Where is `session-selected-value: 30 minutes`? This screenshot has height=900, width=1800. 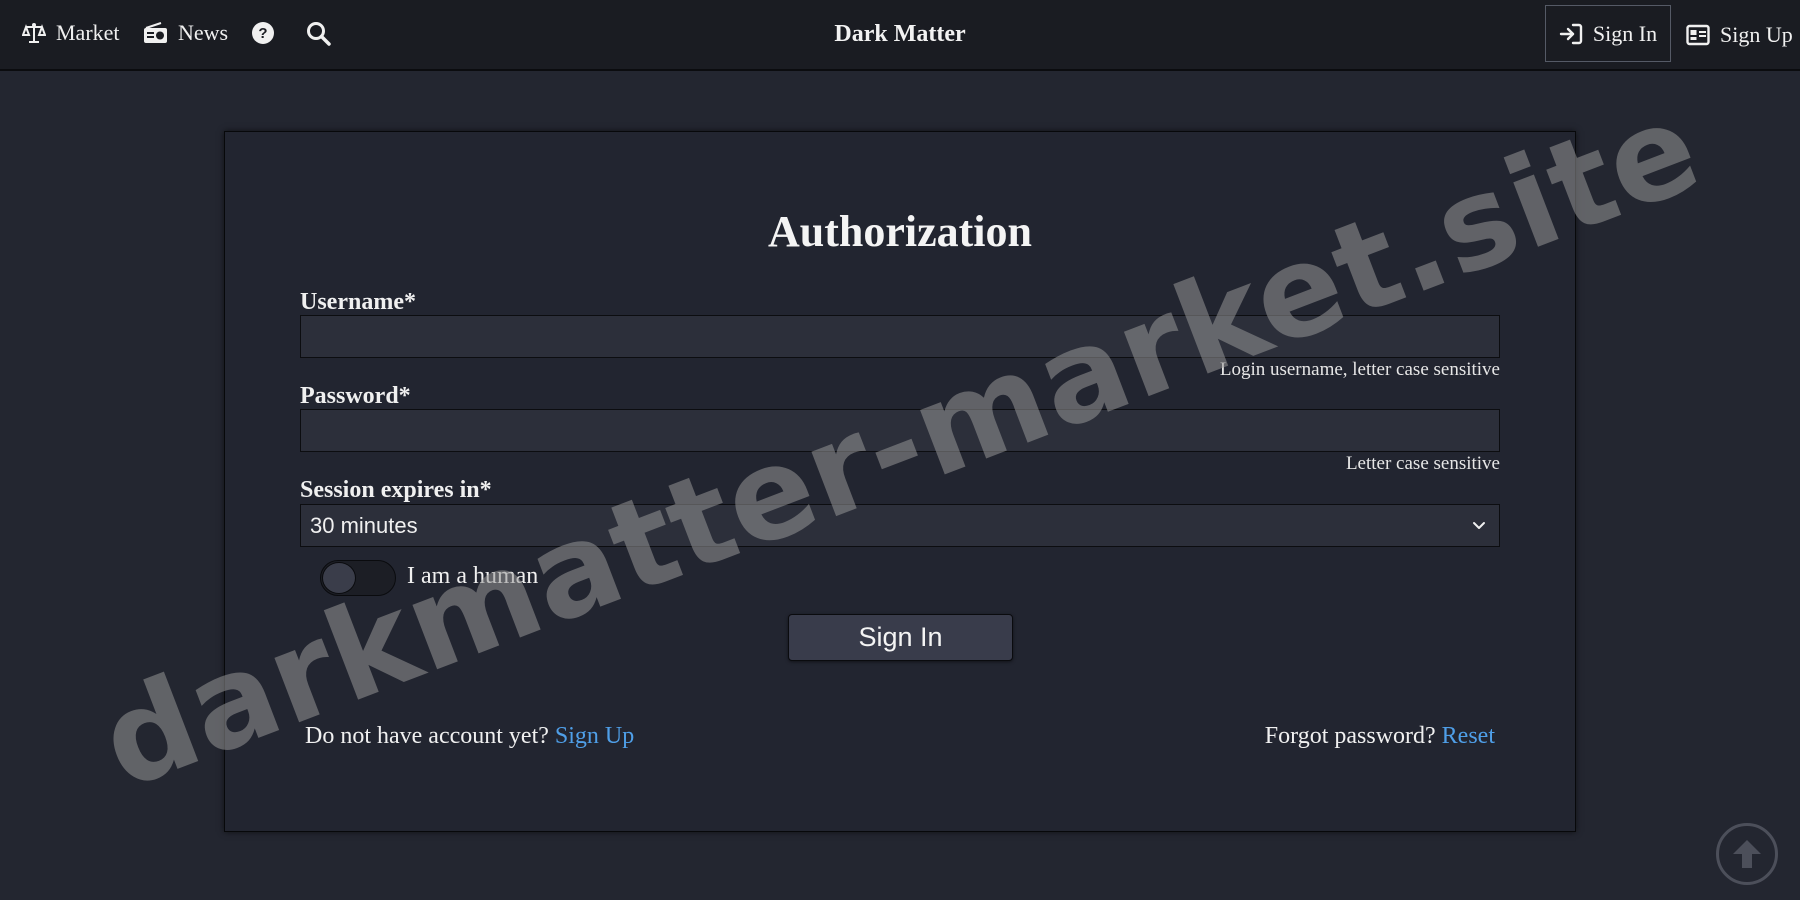
session-selected-value: 30 minutes is located at coordinates (364, 525).